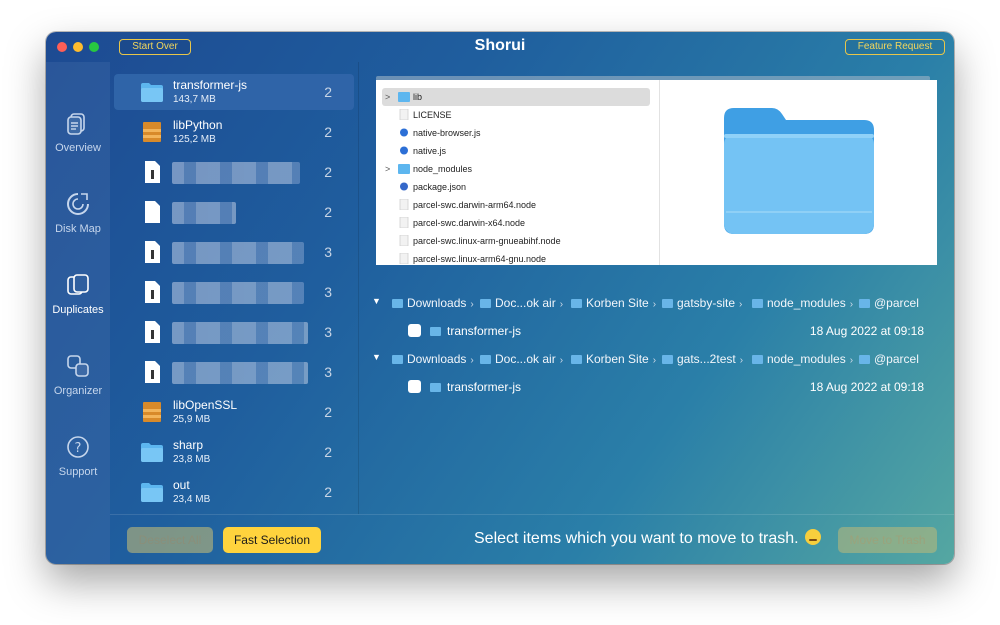 The image size is (1000, 625). I want to click on list-item: libOpenSSL 25,9 MB 2, so click(234, 412).